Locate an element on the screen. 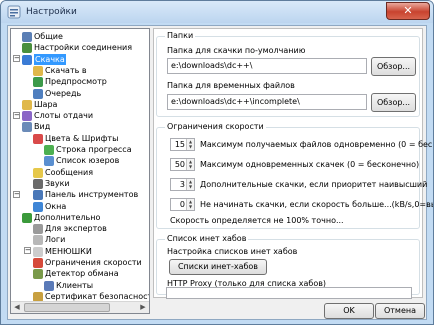 The width and height of the screenshot is (434, 325). tree-item-label: Вид is located at coordinates (42, 127).